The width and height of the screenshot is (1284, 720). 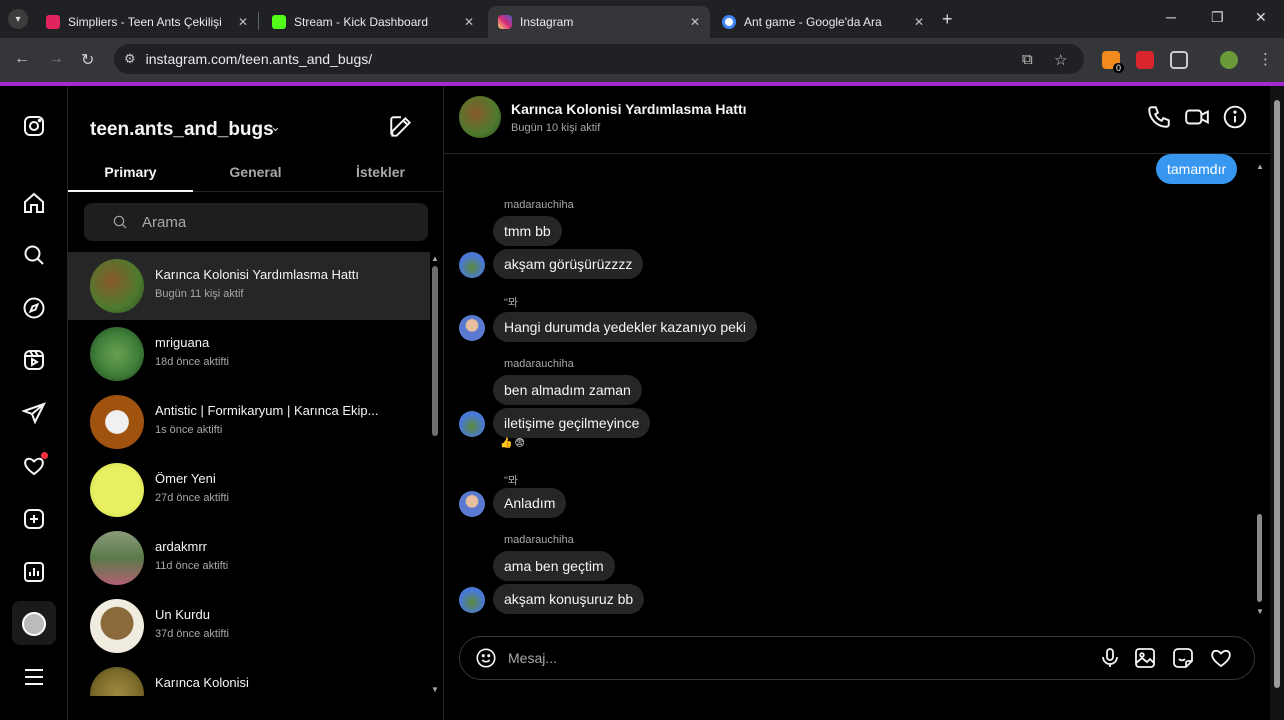 What do you see at coordinates (259, 59) in the screenshot?
I see `url-text: instagram.com/teen.ants_and_bugs/` at bounding box center [259, 59].